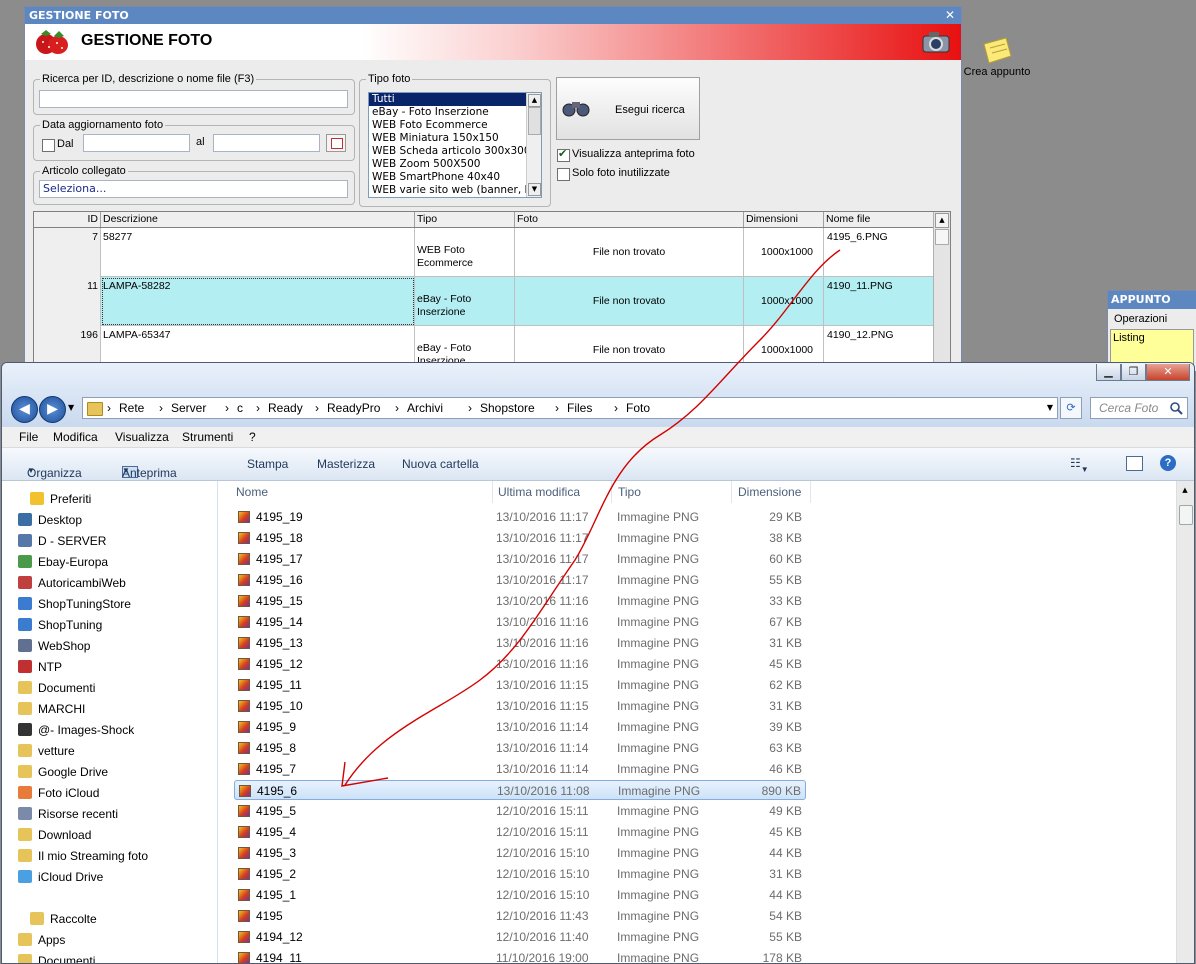 The image size is (1196, 964). I want to click on breadcrumb-item: c, so click(240, 408).